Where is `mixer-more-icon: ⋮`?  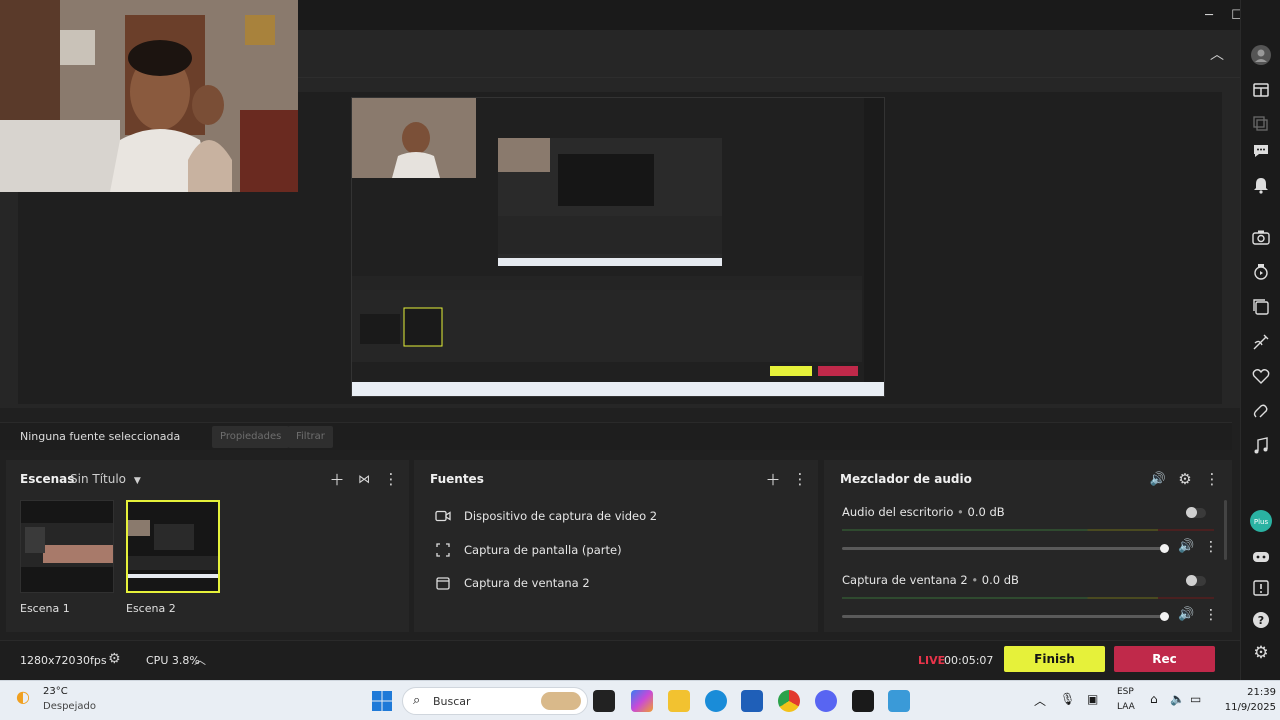
mixer-more-icon: ⋮ is located at coordinates (1212, 479).